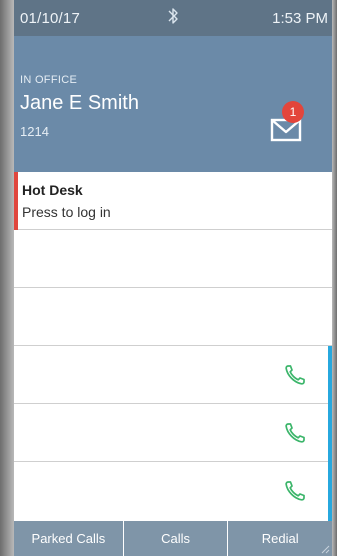 This screenshot has width=337, height=556. I want to click on status-bar: 01/10/17 1:53 PM, so click(173, 18).